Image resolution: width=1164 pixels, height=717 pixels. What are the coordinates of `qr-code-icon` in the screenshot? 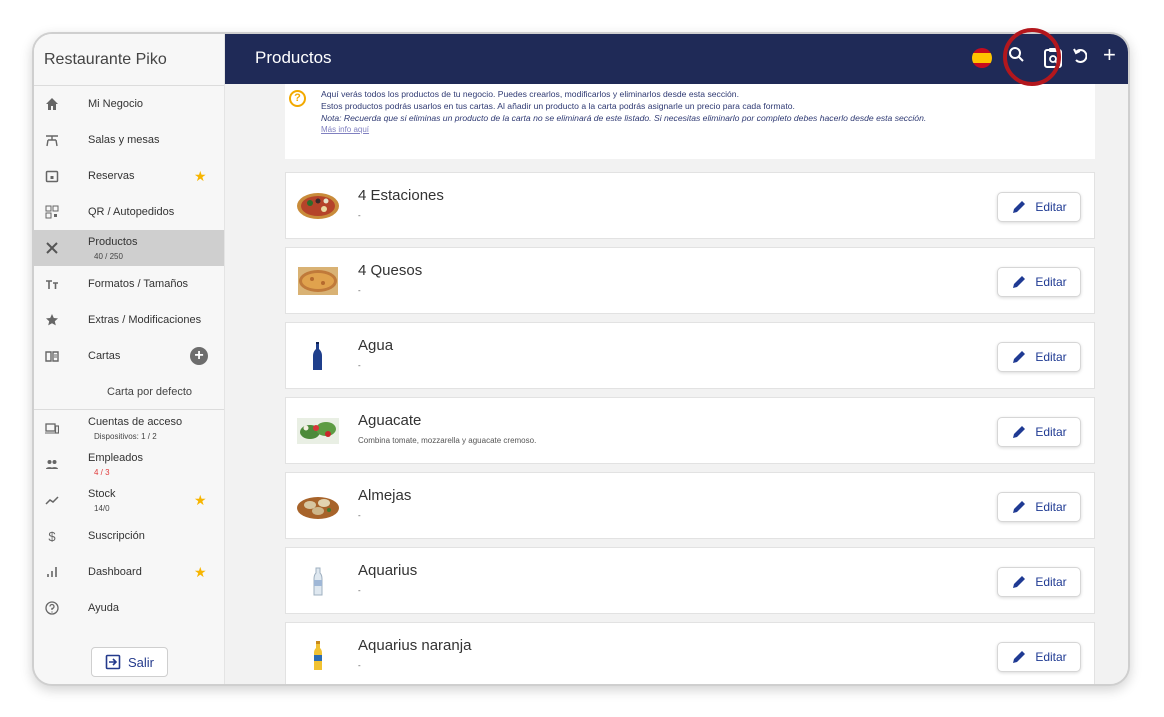 It's located at (52, 212).